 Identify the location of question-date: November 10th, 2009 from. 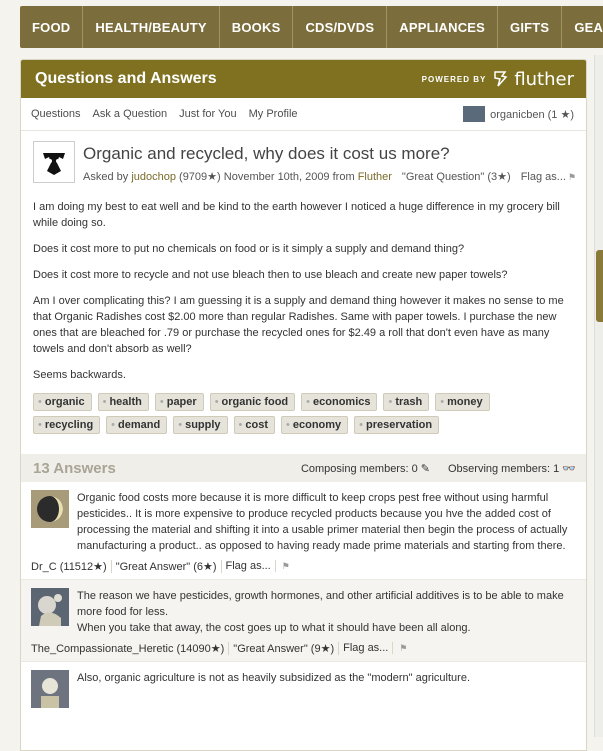
(289, 177).